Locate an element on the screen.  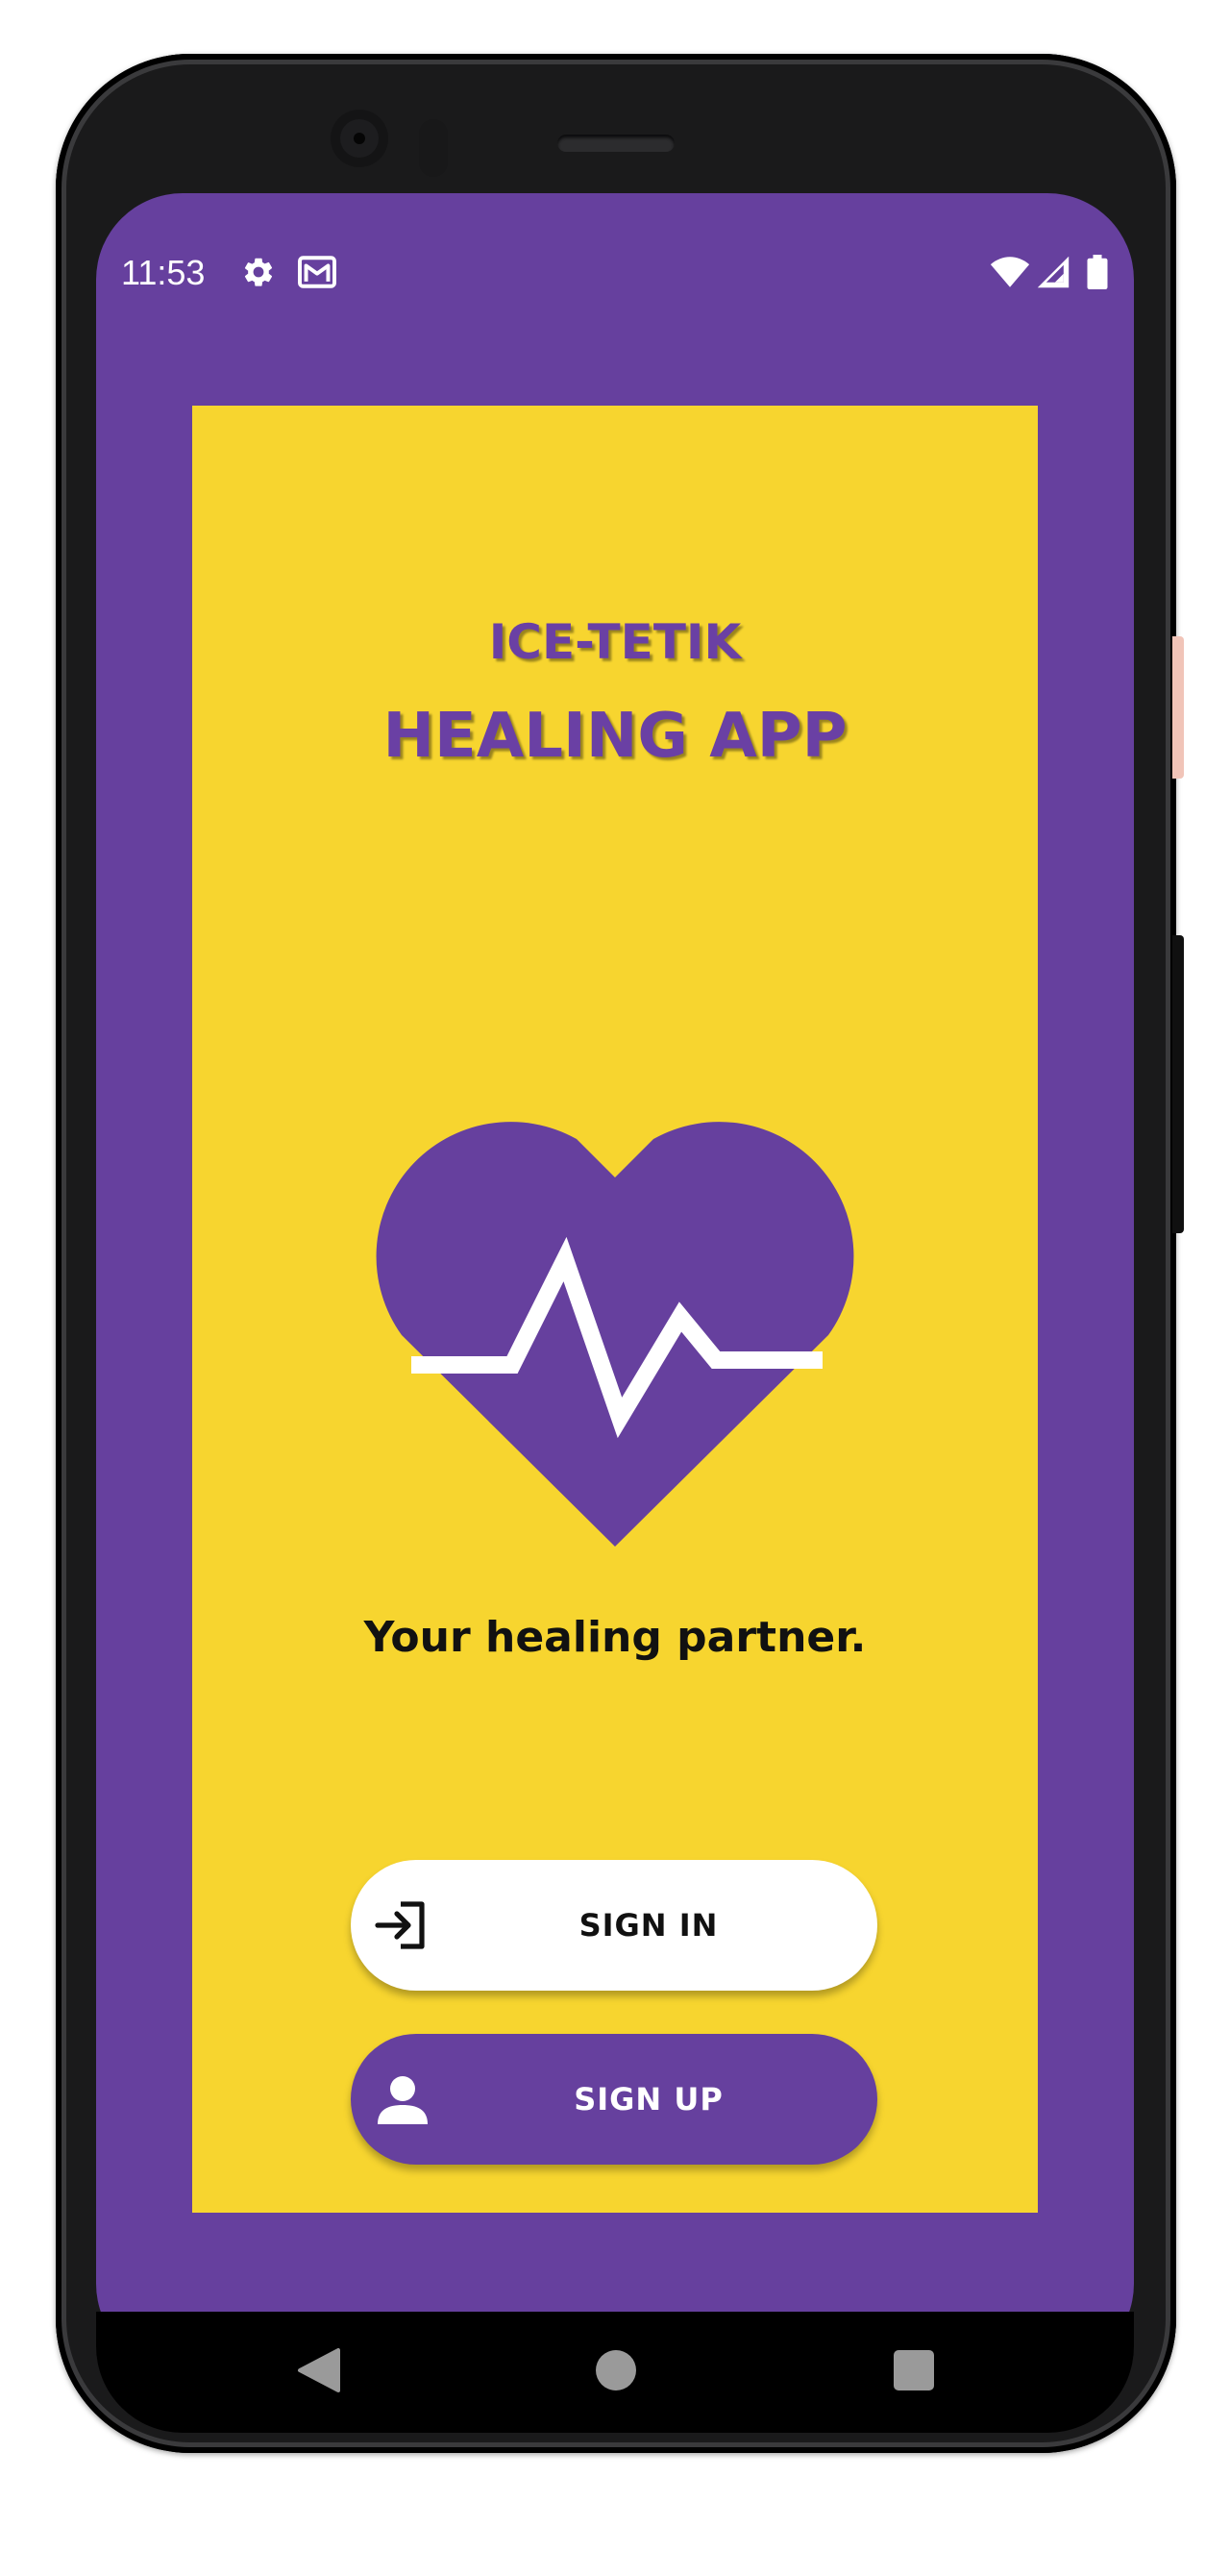
app-title-line1: ICE-TETIK is located at coordinates (615, 642).